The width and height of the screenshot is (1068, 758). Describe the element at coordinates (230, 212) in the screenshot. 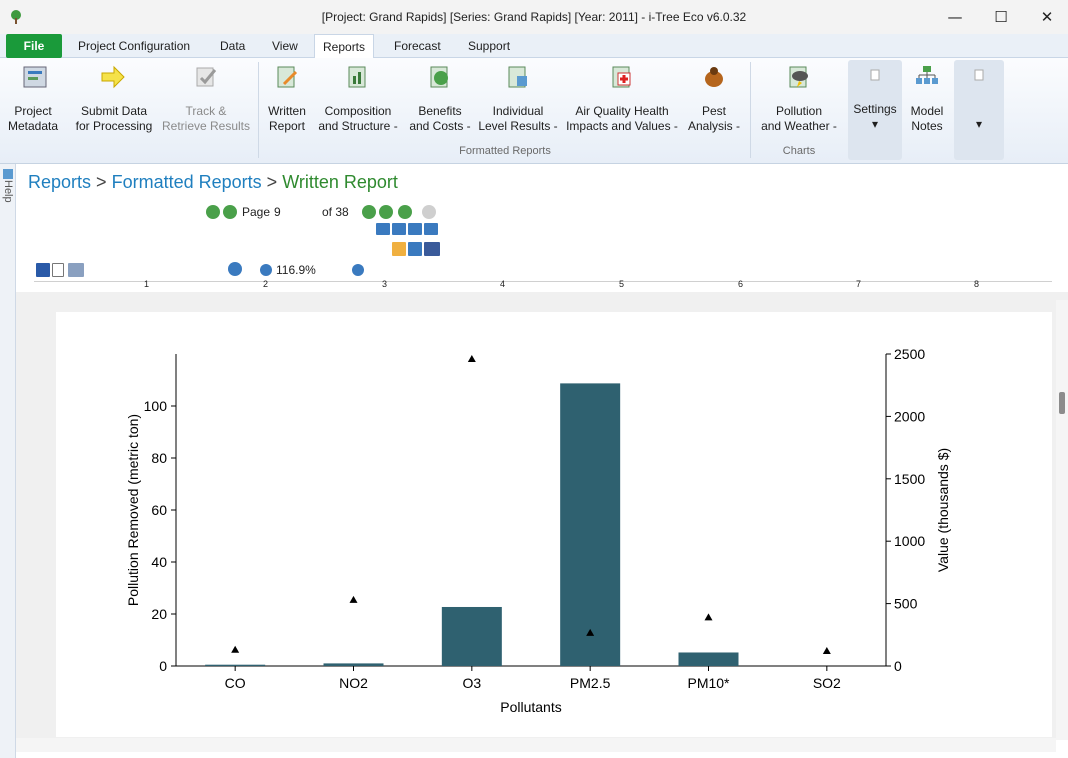

I see `previous-page-icon` at that location.